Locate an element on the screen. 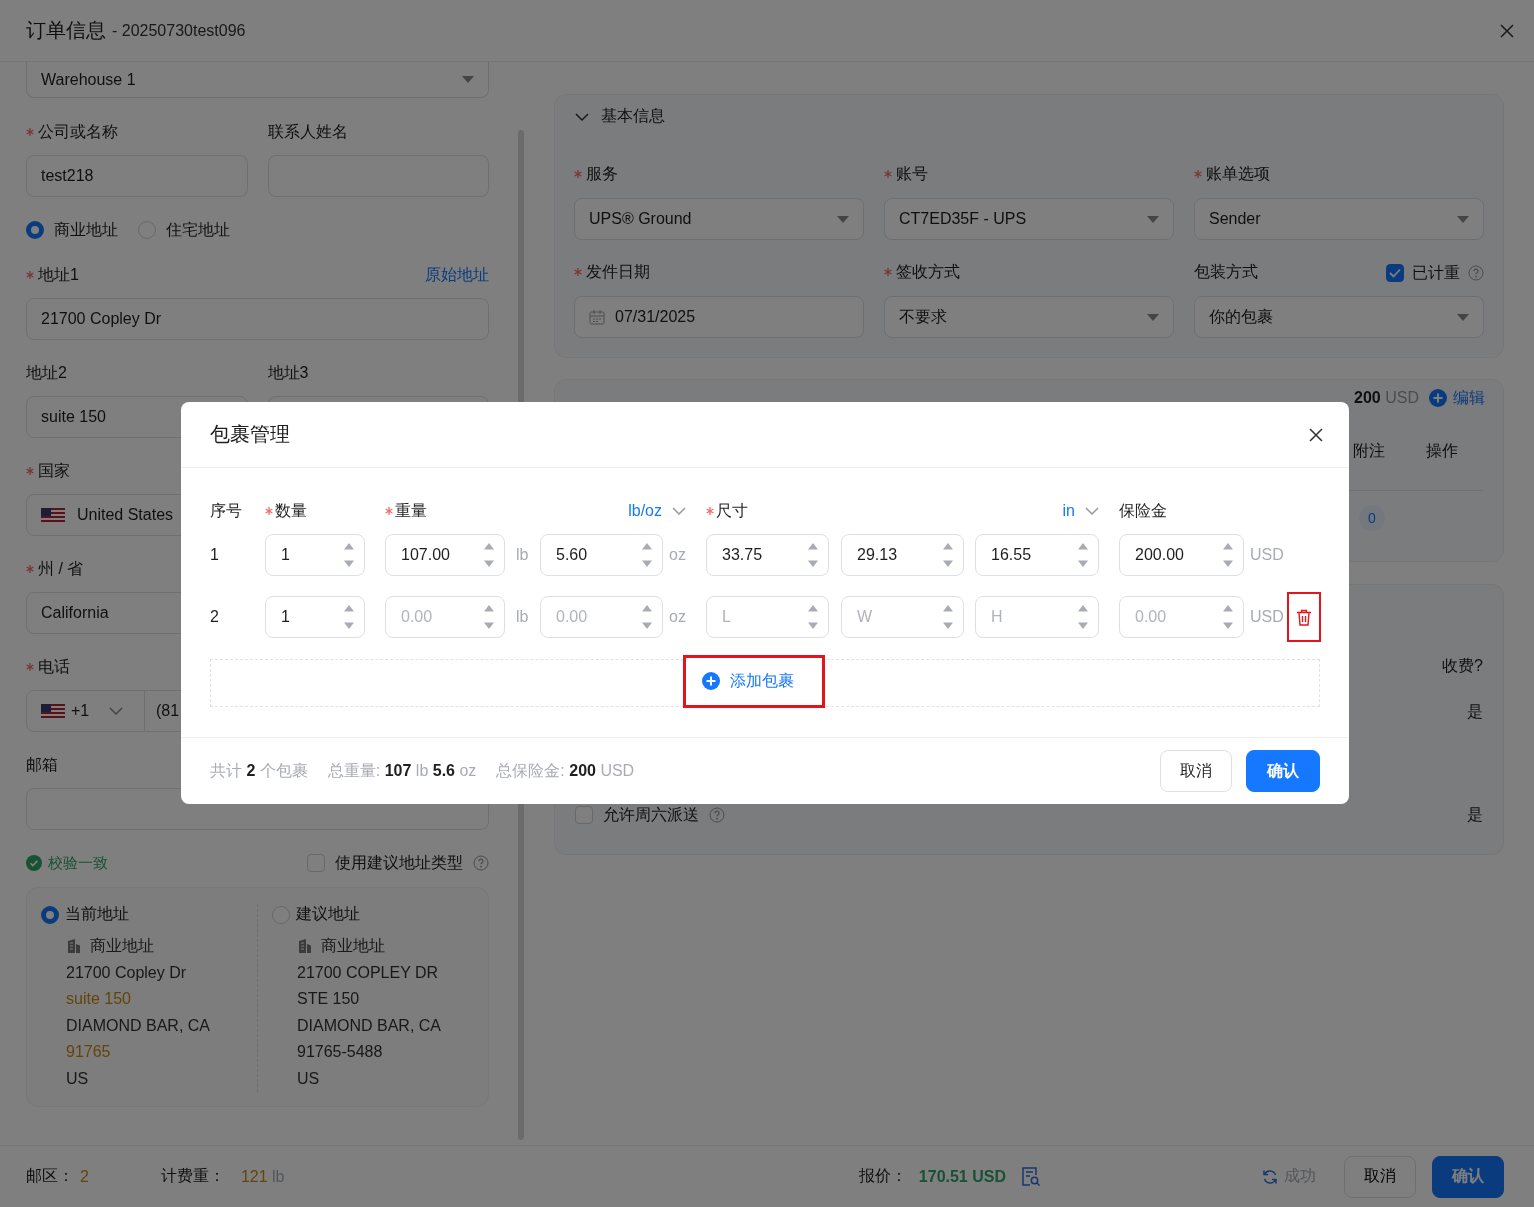  unit-label: USD is located at coordinates (1267, 555).